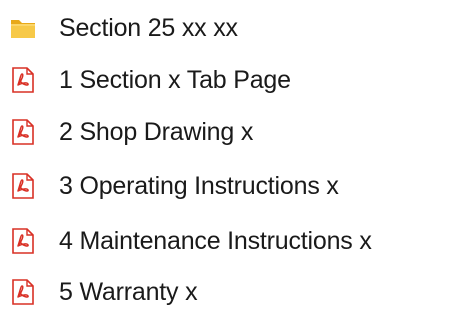 This screenshot has width=451, height=314. What do you see at coordinates (175, 80) in the screenshot?
I see `file-item-label: 1 Section x Tab Page` at bounding box center [175, 80].